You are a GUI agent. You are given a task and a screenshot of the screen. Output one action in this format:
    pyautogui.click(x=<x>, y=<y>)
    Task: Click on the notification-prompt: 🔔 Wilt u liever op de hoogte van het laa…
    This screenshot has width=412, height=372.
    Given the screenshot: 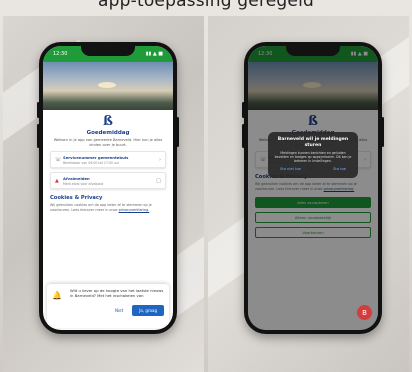 What is the action you would take?
    pyautogui.click(x=108, y=306)
    